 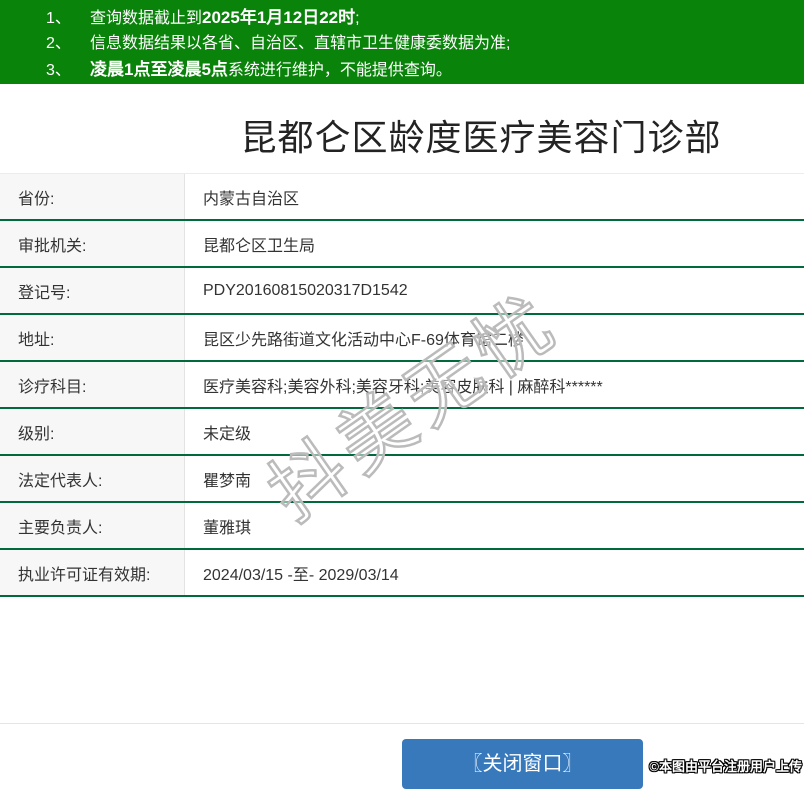 I want to click on notice-number: 2、, so click(x=58, y=43).